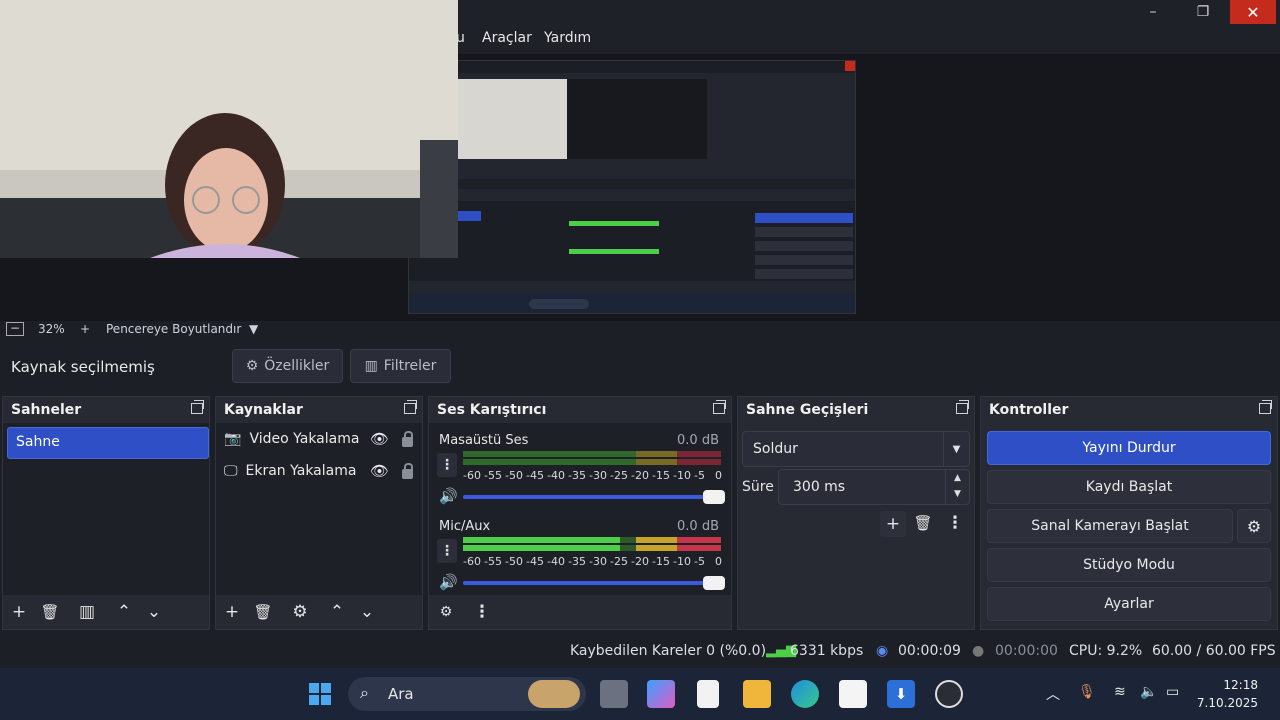 The width and height of the screenshot is (1280, 720). What do you see at coordinates (472, 475) in the screenshot?
I see `tick-label: -60` at bounding box center [472, 475].